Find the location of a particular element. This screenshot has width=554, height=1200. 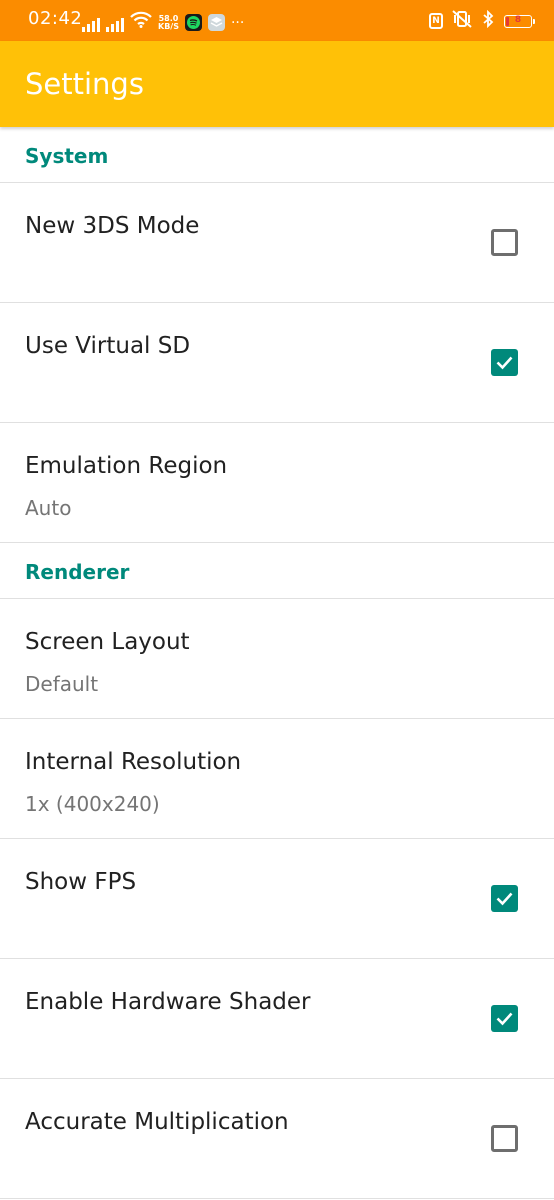

setting-summary: Auto is located at coordinates (48, 508).